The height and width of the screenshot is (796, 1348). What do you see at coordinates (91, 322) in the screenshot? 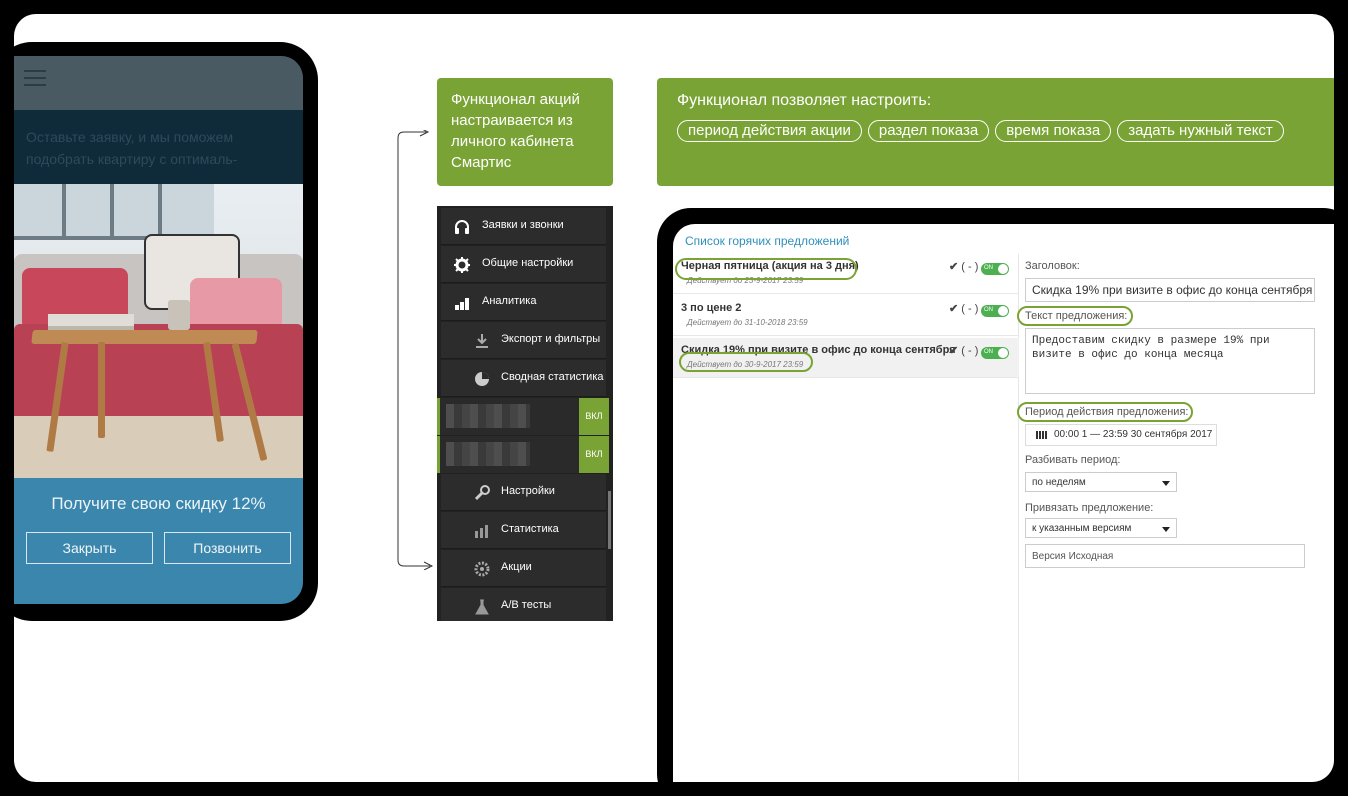
I see `books` at bounding box center [91, 322].